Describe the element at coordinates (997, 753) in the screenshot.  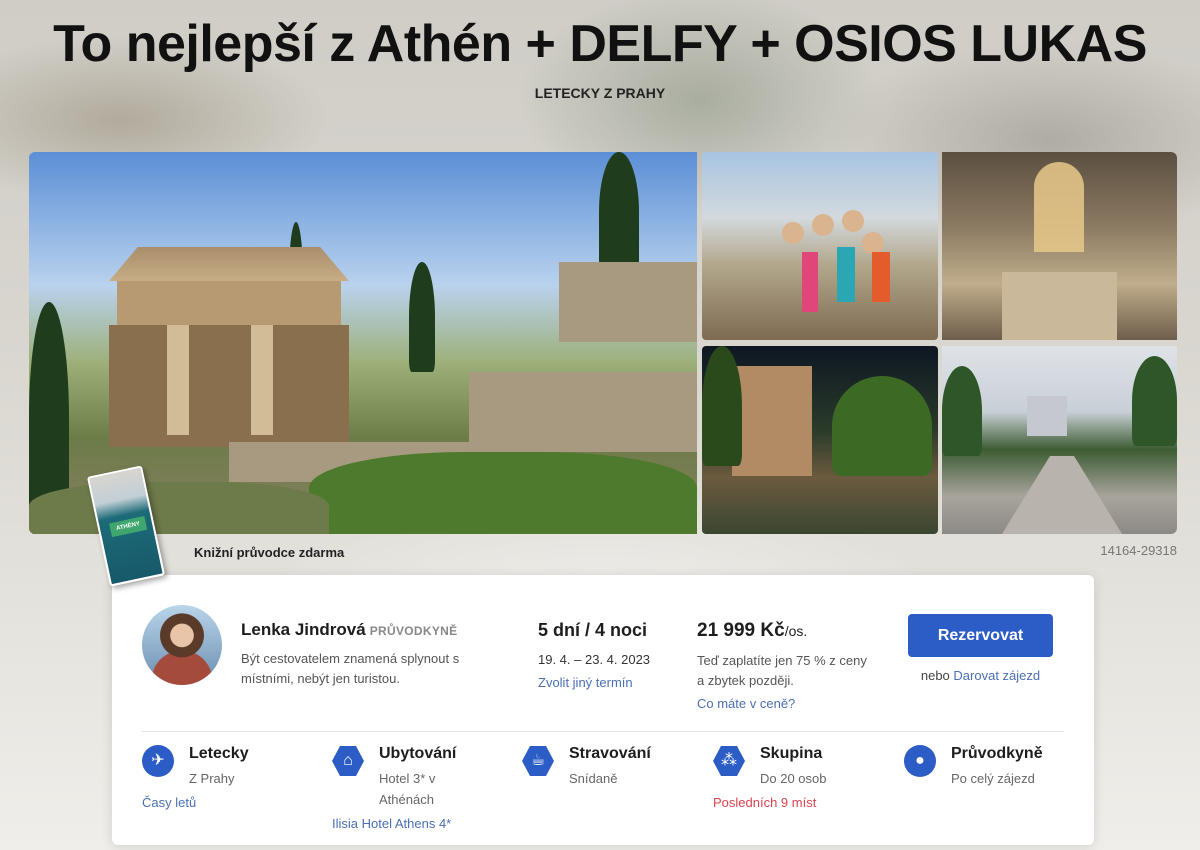
I see `feature-guide-title: Průvodkyně` at that location.